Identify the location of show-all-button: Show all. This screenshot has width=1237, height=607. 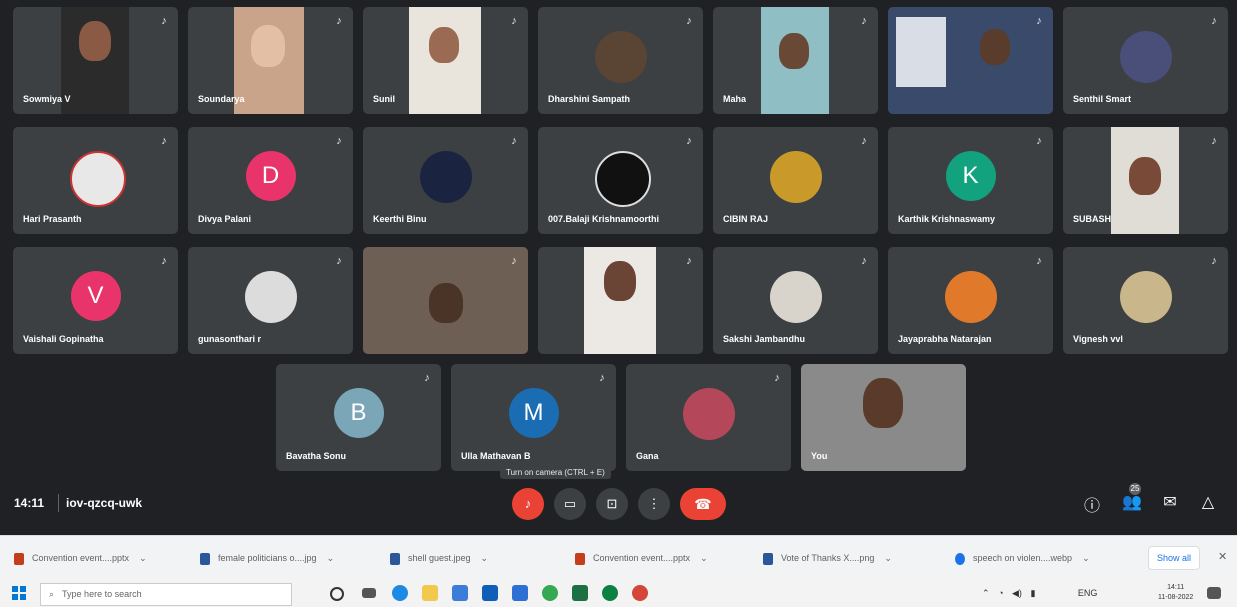
(1174, 558).